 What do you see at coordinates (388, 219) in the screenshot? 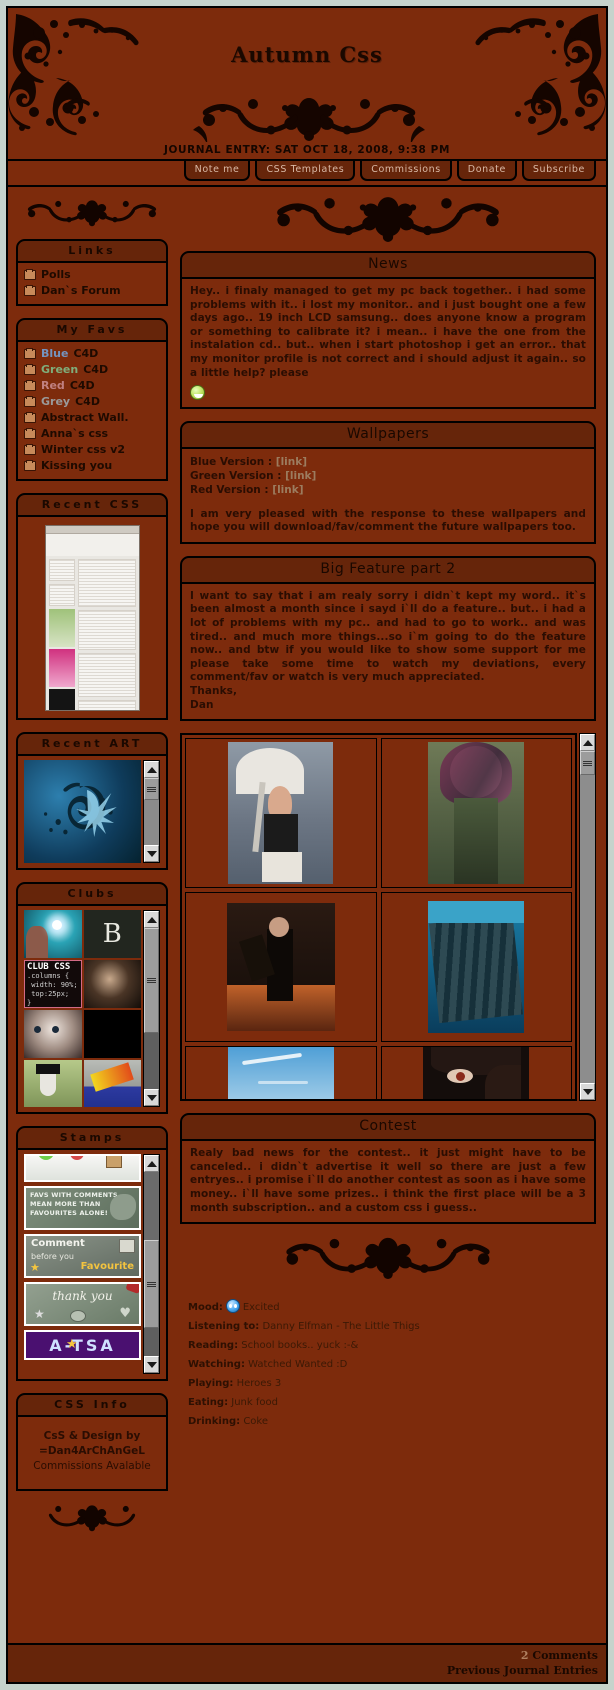
I see `main-top-ornament-icon` at bounding box center [388, 219].